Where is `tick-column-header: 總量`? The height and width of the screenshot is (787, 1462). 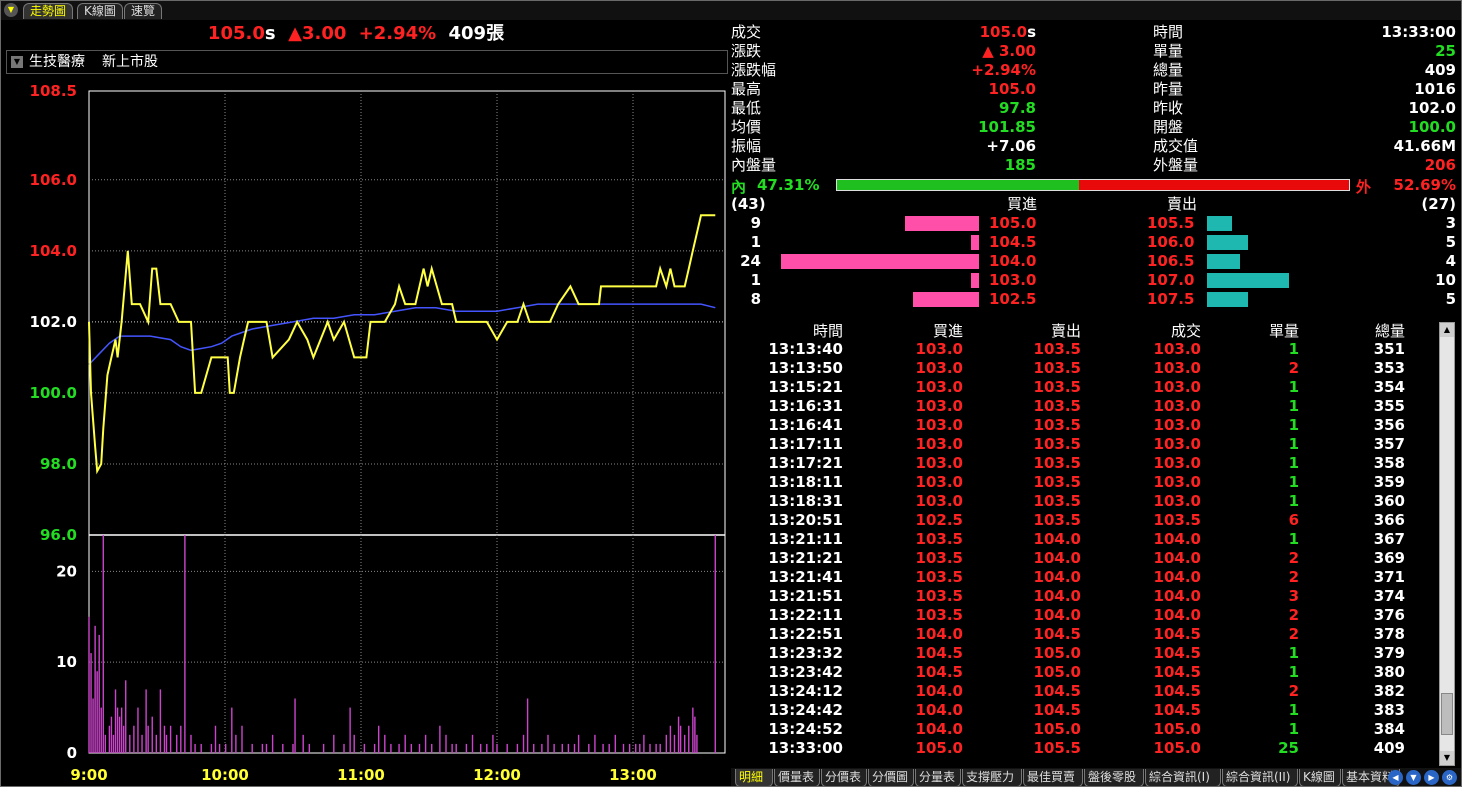
tick-column-header: 總量 is located at coordinates (1390, 330).